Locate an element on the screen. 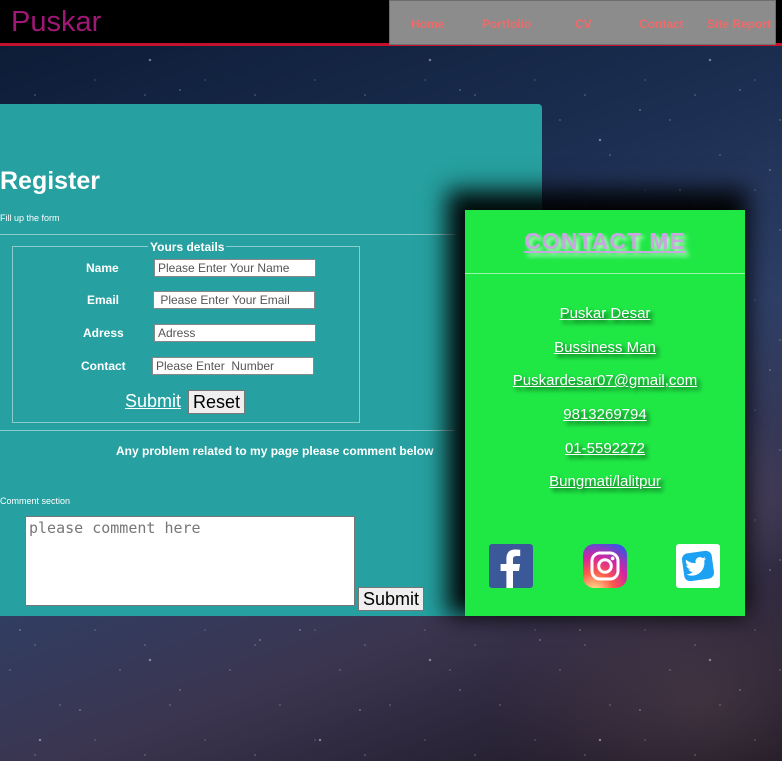 The width and height of the screenshot is (782, 761). email-input is located at coordinates (234, 300).